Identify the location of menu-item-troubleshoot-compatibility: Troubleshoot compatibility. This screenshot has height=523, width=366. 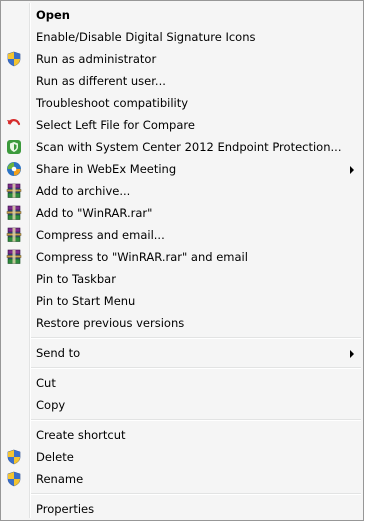
(182, 103).